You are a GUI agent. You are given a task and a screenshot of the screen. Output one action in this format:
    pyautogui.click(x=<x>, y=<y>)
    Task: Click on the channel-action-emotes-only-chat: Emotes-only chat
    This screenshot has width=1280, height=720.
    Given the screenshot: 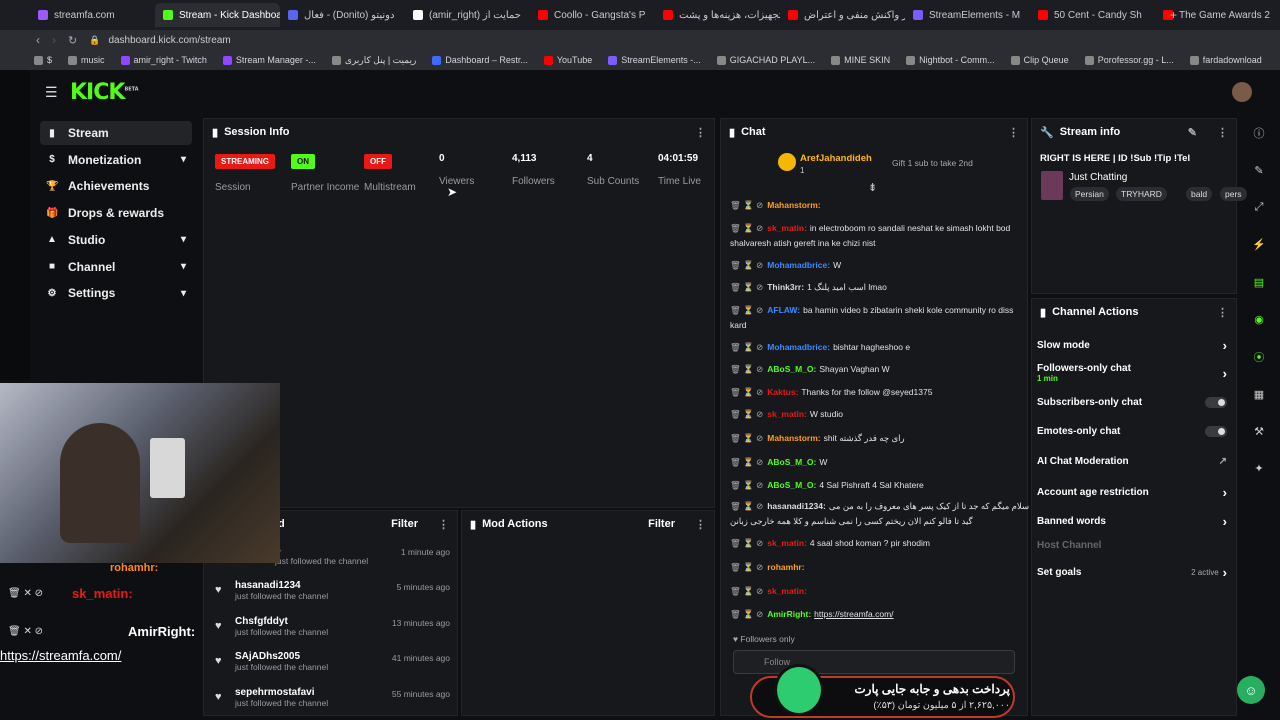 What is the action you would take?
    pyautogui.click(x=1132, y=431)
    